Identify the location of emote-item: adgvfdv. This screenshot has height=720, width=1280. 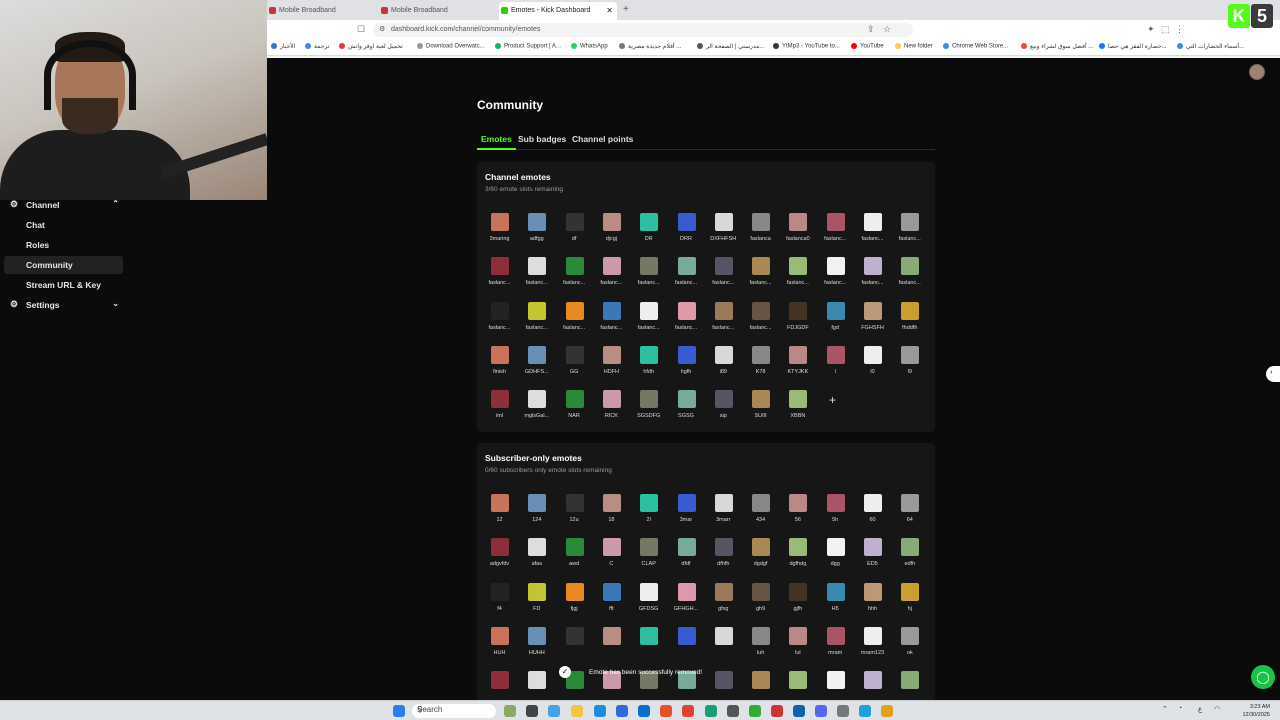
(499, 560).